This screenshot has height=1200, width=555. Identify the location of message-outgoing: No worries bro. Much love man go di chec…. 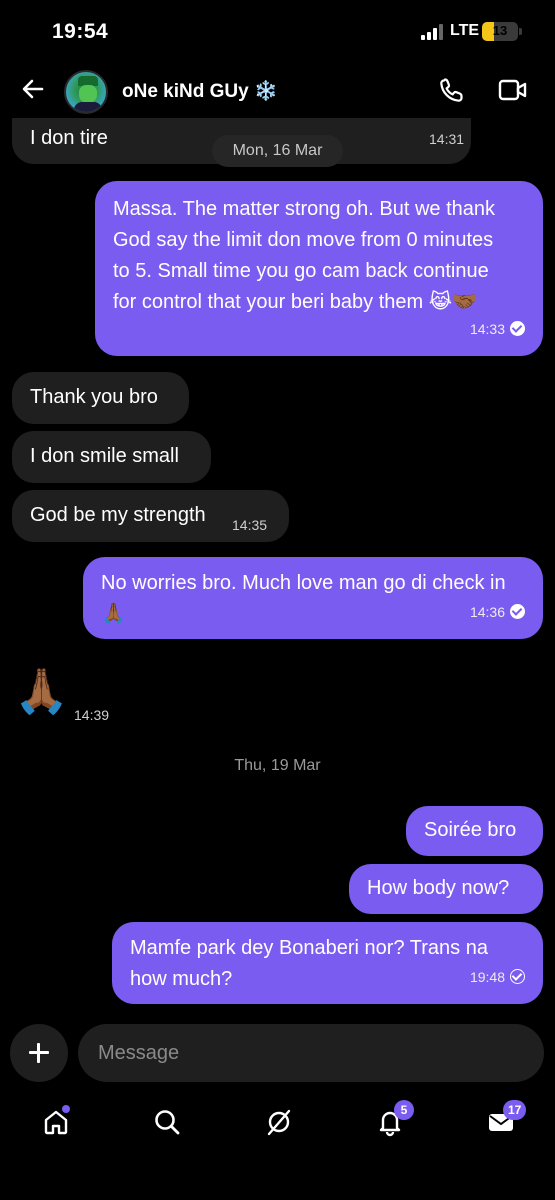
(313, 598).